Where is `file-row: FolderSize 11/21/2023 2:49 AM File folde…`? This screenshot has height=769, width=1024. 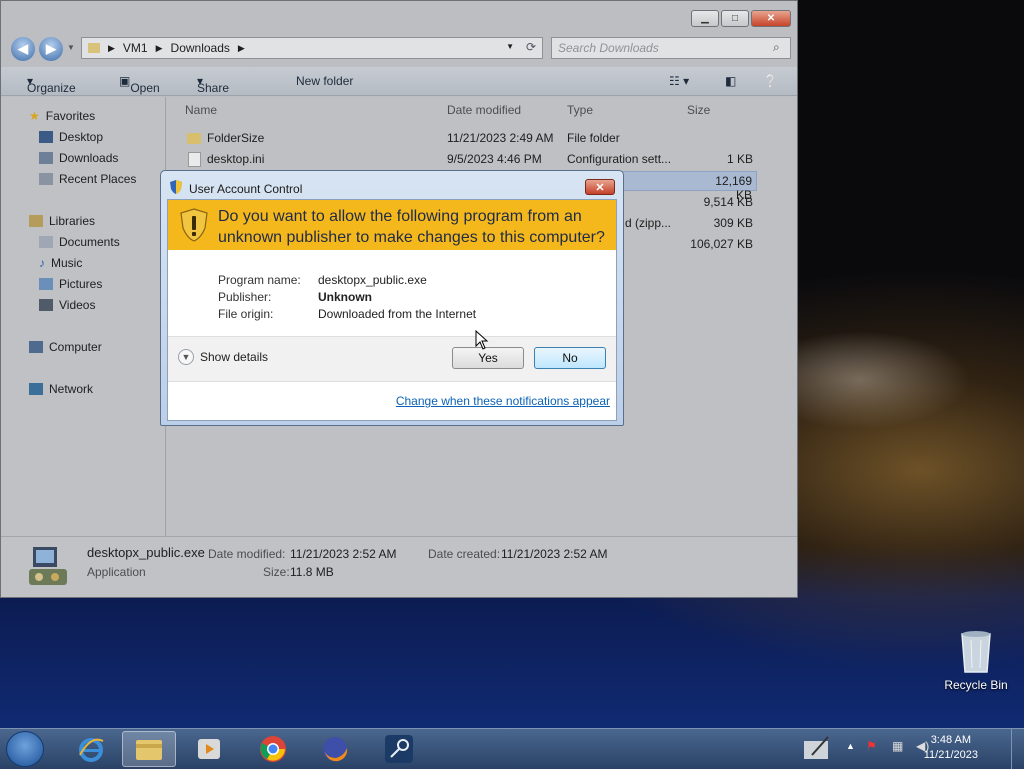
file-row: FolderSize 11/21/2023 2:49 AM File folde… is located at coordinates (482, 138).